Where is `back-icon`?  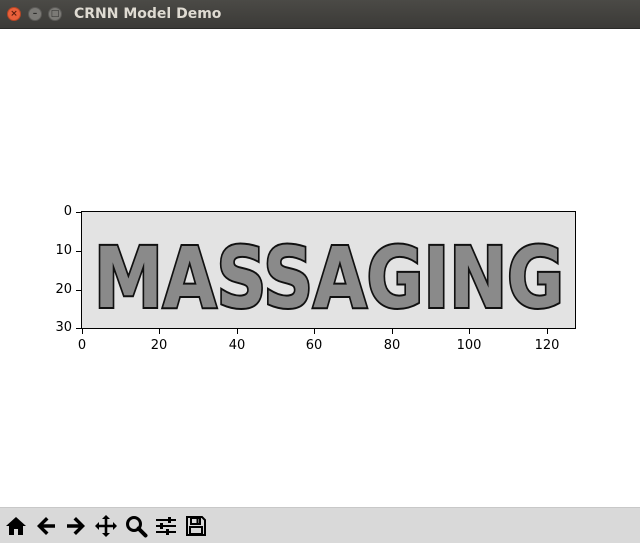 back-icon is located at coordinates (46, 526).